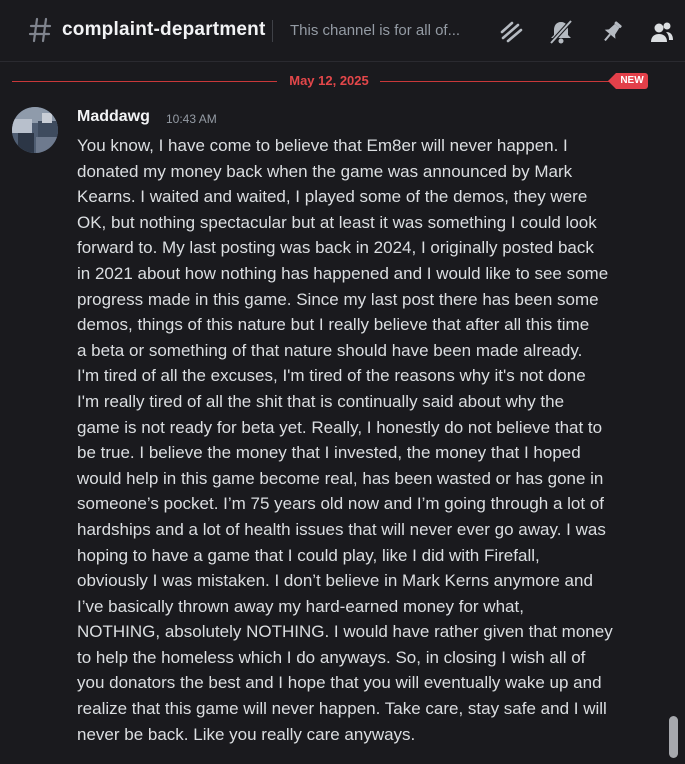  What do you see at coordinates (164, 29) in the screenshot?
I see `channel-name: complaint-department` at bounding box center [164, 29].